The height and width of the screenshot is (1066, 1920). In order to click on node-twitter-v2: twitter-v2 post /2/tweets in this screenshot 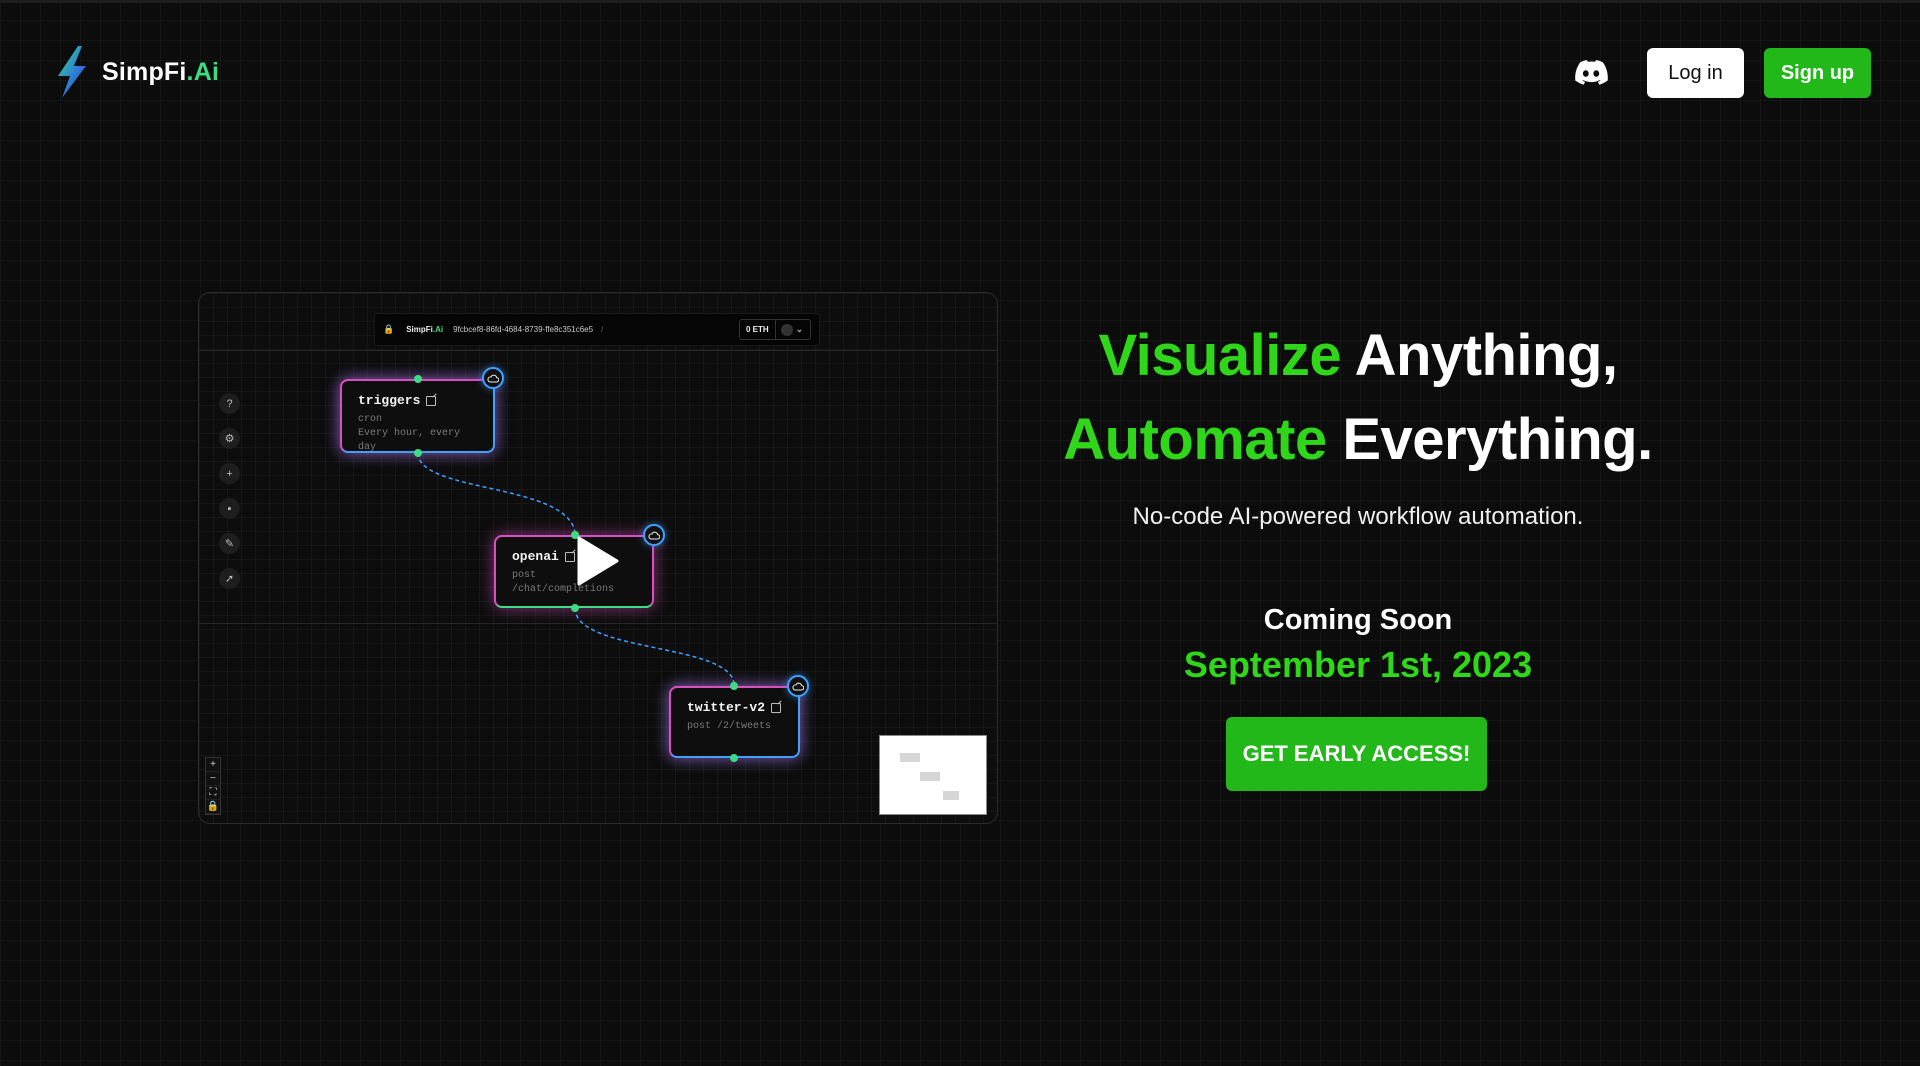, I will do `click(734, 722)`.